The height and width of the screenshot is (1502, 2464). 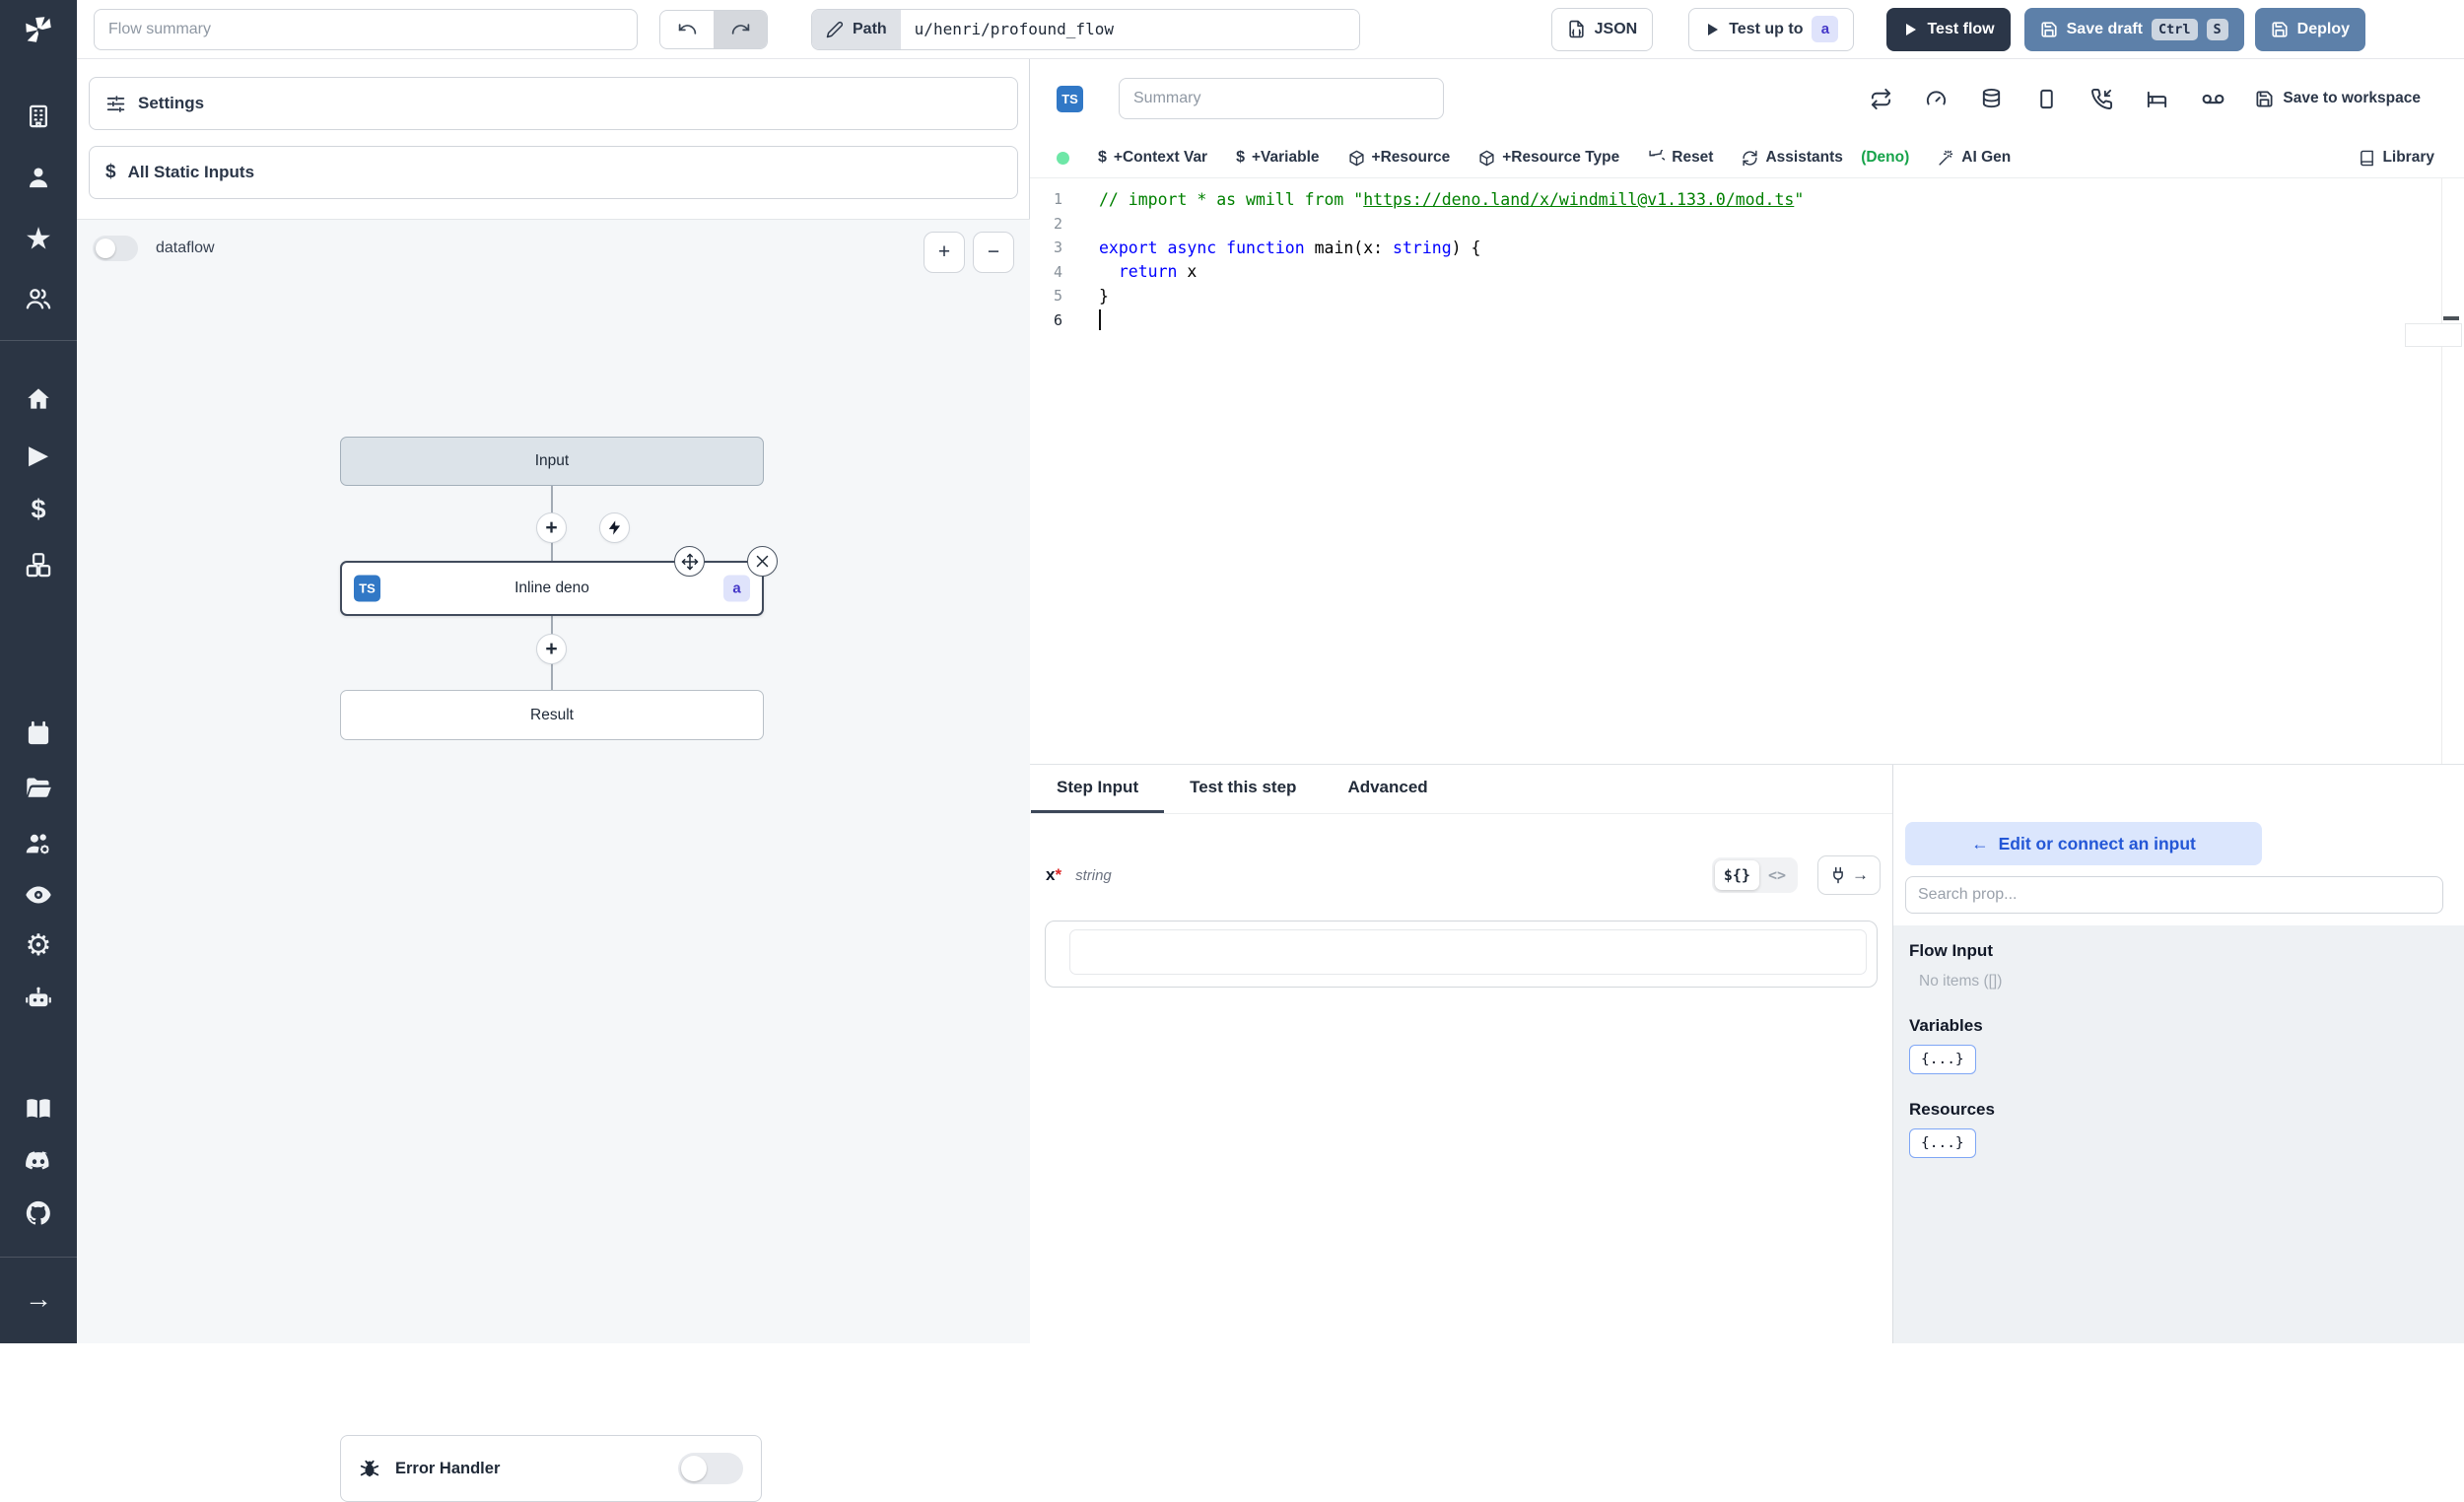 I want to click on schedules-calendar-icon, so click(x=39, y=734).